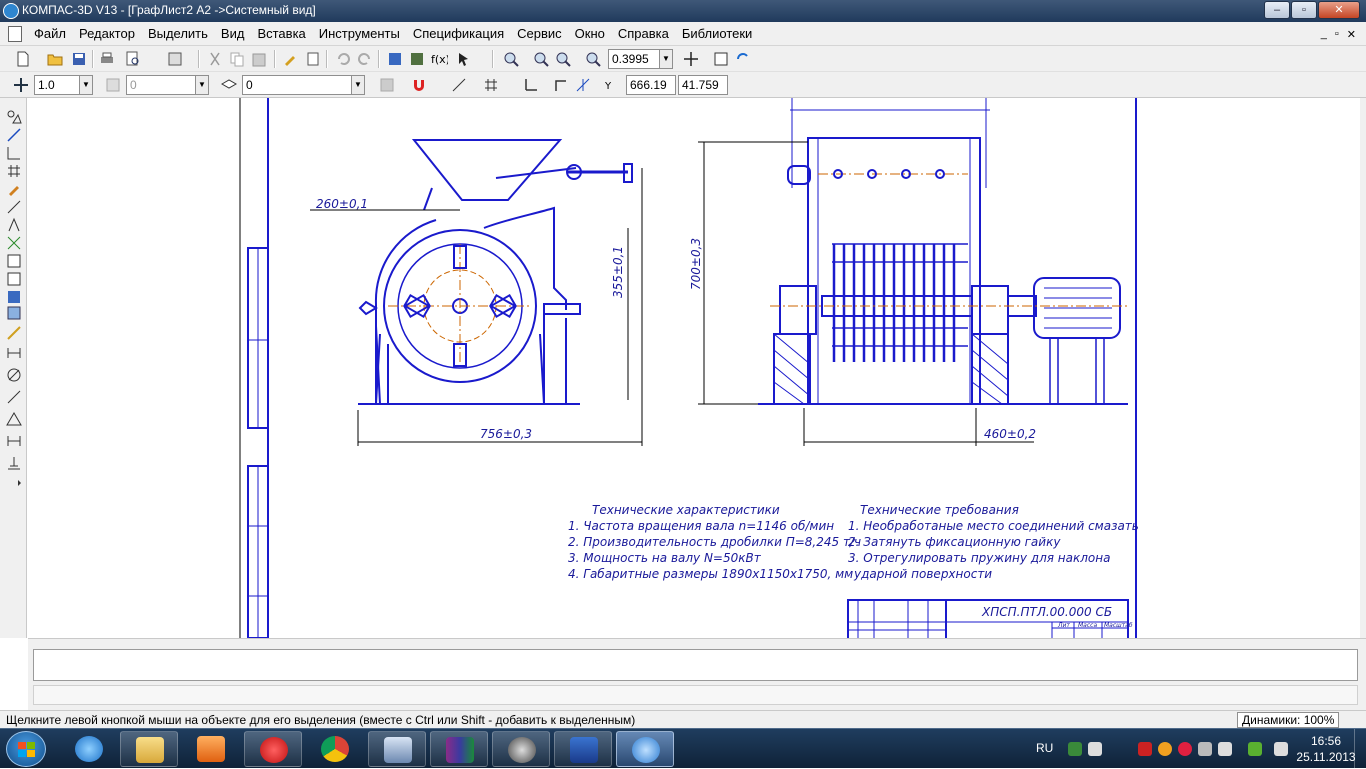 Image resolution: width=1366 pixels, height=769 pixels. What do you see at coordinates (721, 59) in the screenshot?
I see `show-all-icon` at bounding box center [721, 59].